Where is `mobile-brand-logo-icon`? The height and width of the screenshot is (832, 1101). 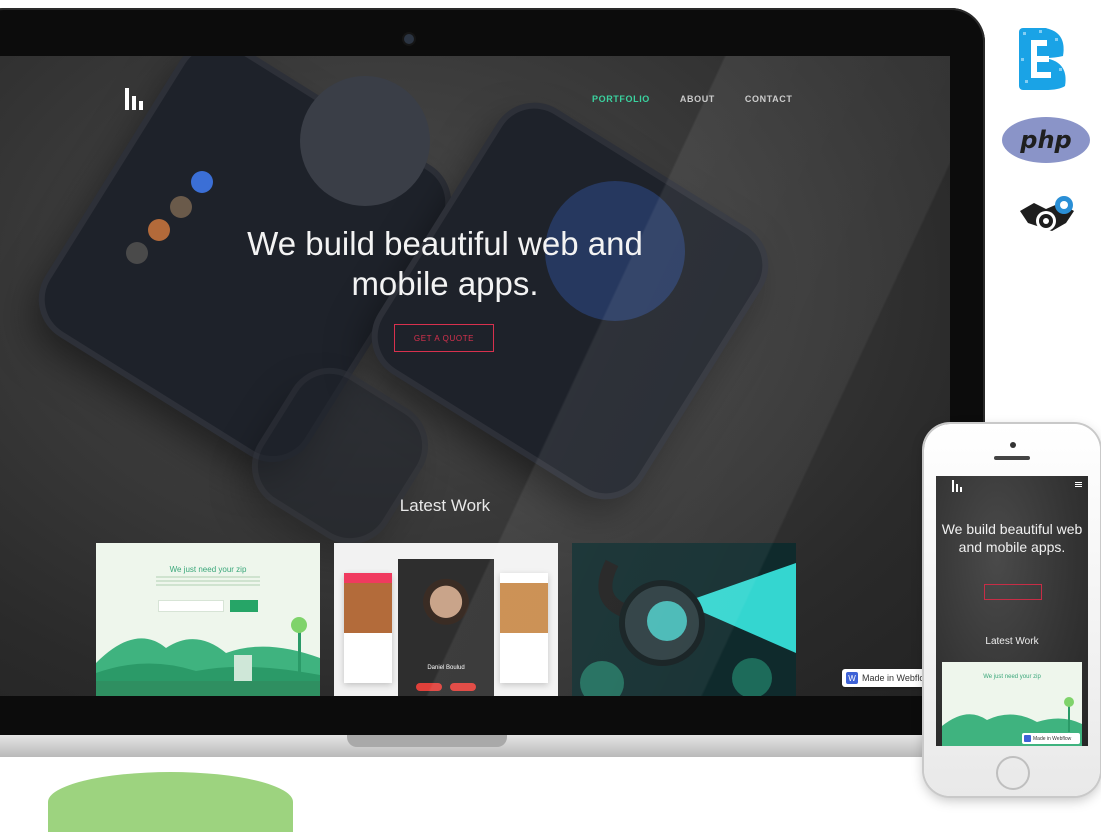 mobile-brand-logo-icon is located at coordinates (959, 486).